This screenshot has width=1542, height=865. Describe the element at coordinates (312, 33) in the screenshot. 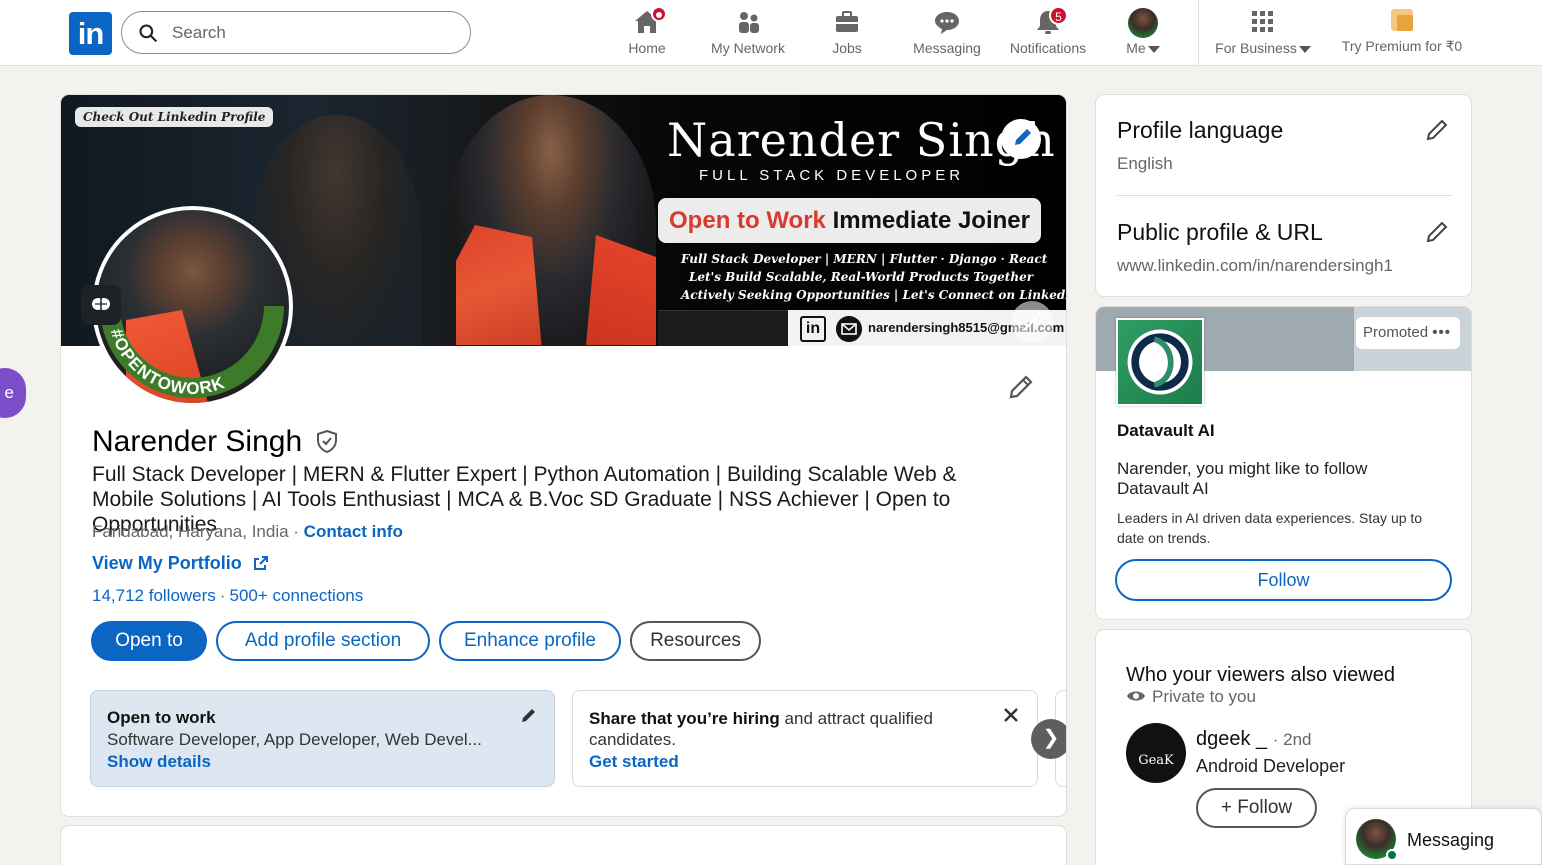

I see `search-input` at that location.